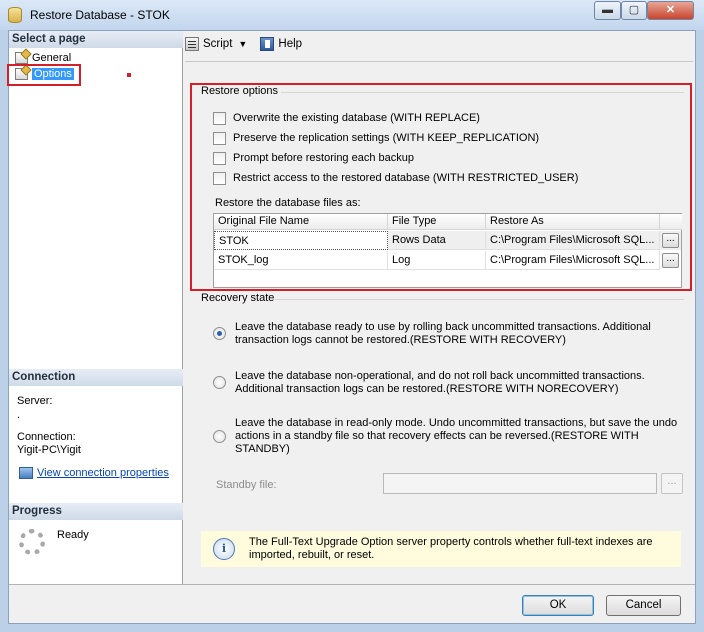 The width and height of the screenshot is (704, 632). Describe the element at coordinates (643, 605) in the screenshot. I see `cancel-button: Cancel` at that location.